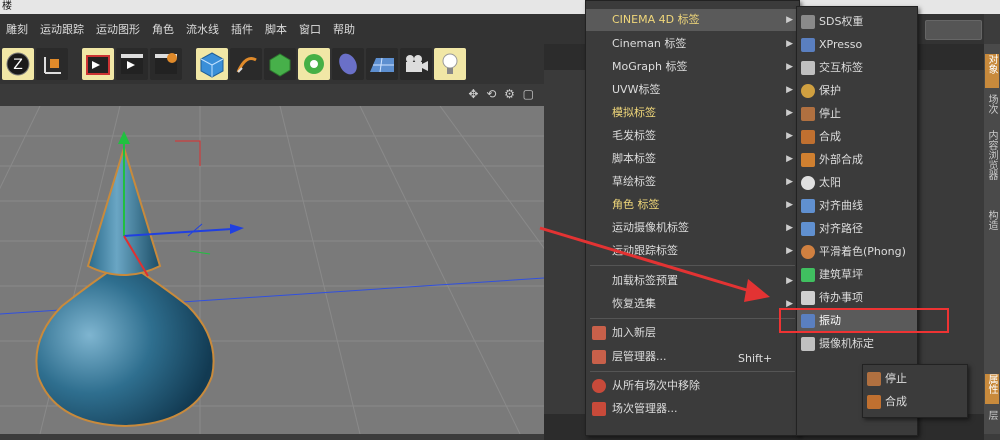 The height and width of the screenshot is (440, 1000). I want to click on protection-icon, so click(808, 91).